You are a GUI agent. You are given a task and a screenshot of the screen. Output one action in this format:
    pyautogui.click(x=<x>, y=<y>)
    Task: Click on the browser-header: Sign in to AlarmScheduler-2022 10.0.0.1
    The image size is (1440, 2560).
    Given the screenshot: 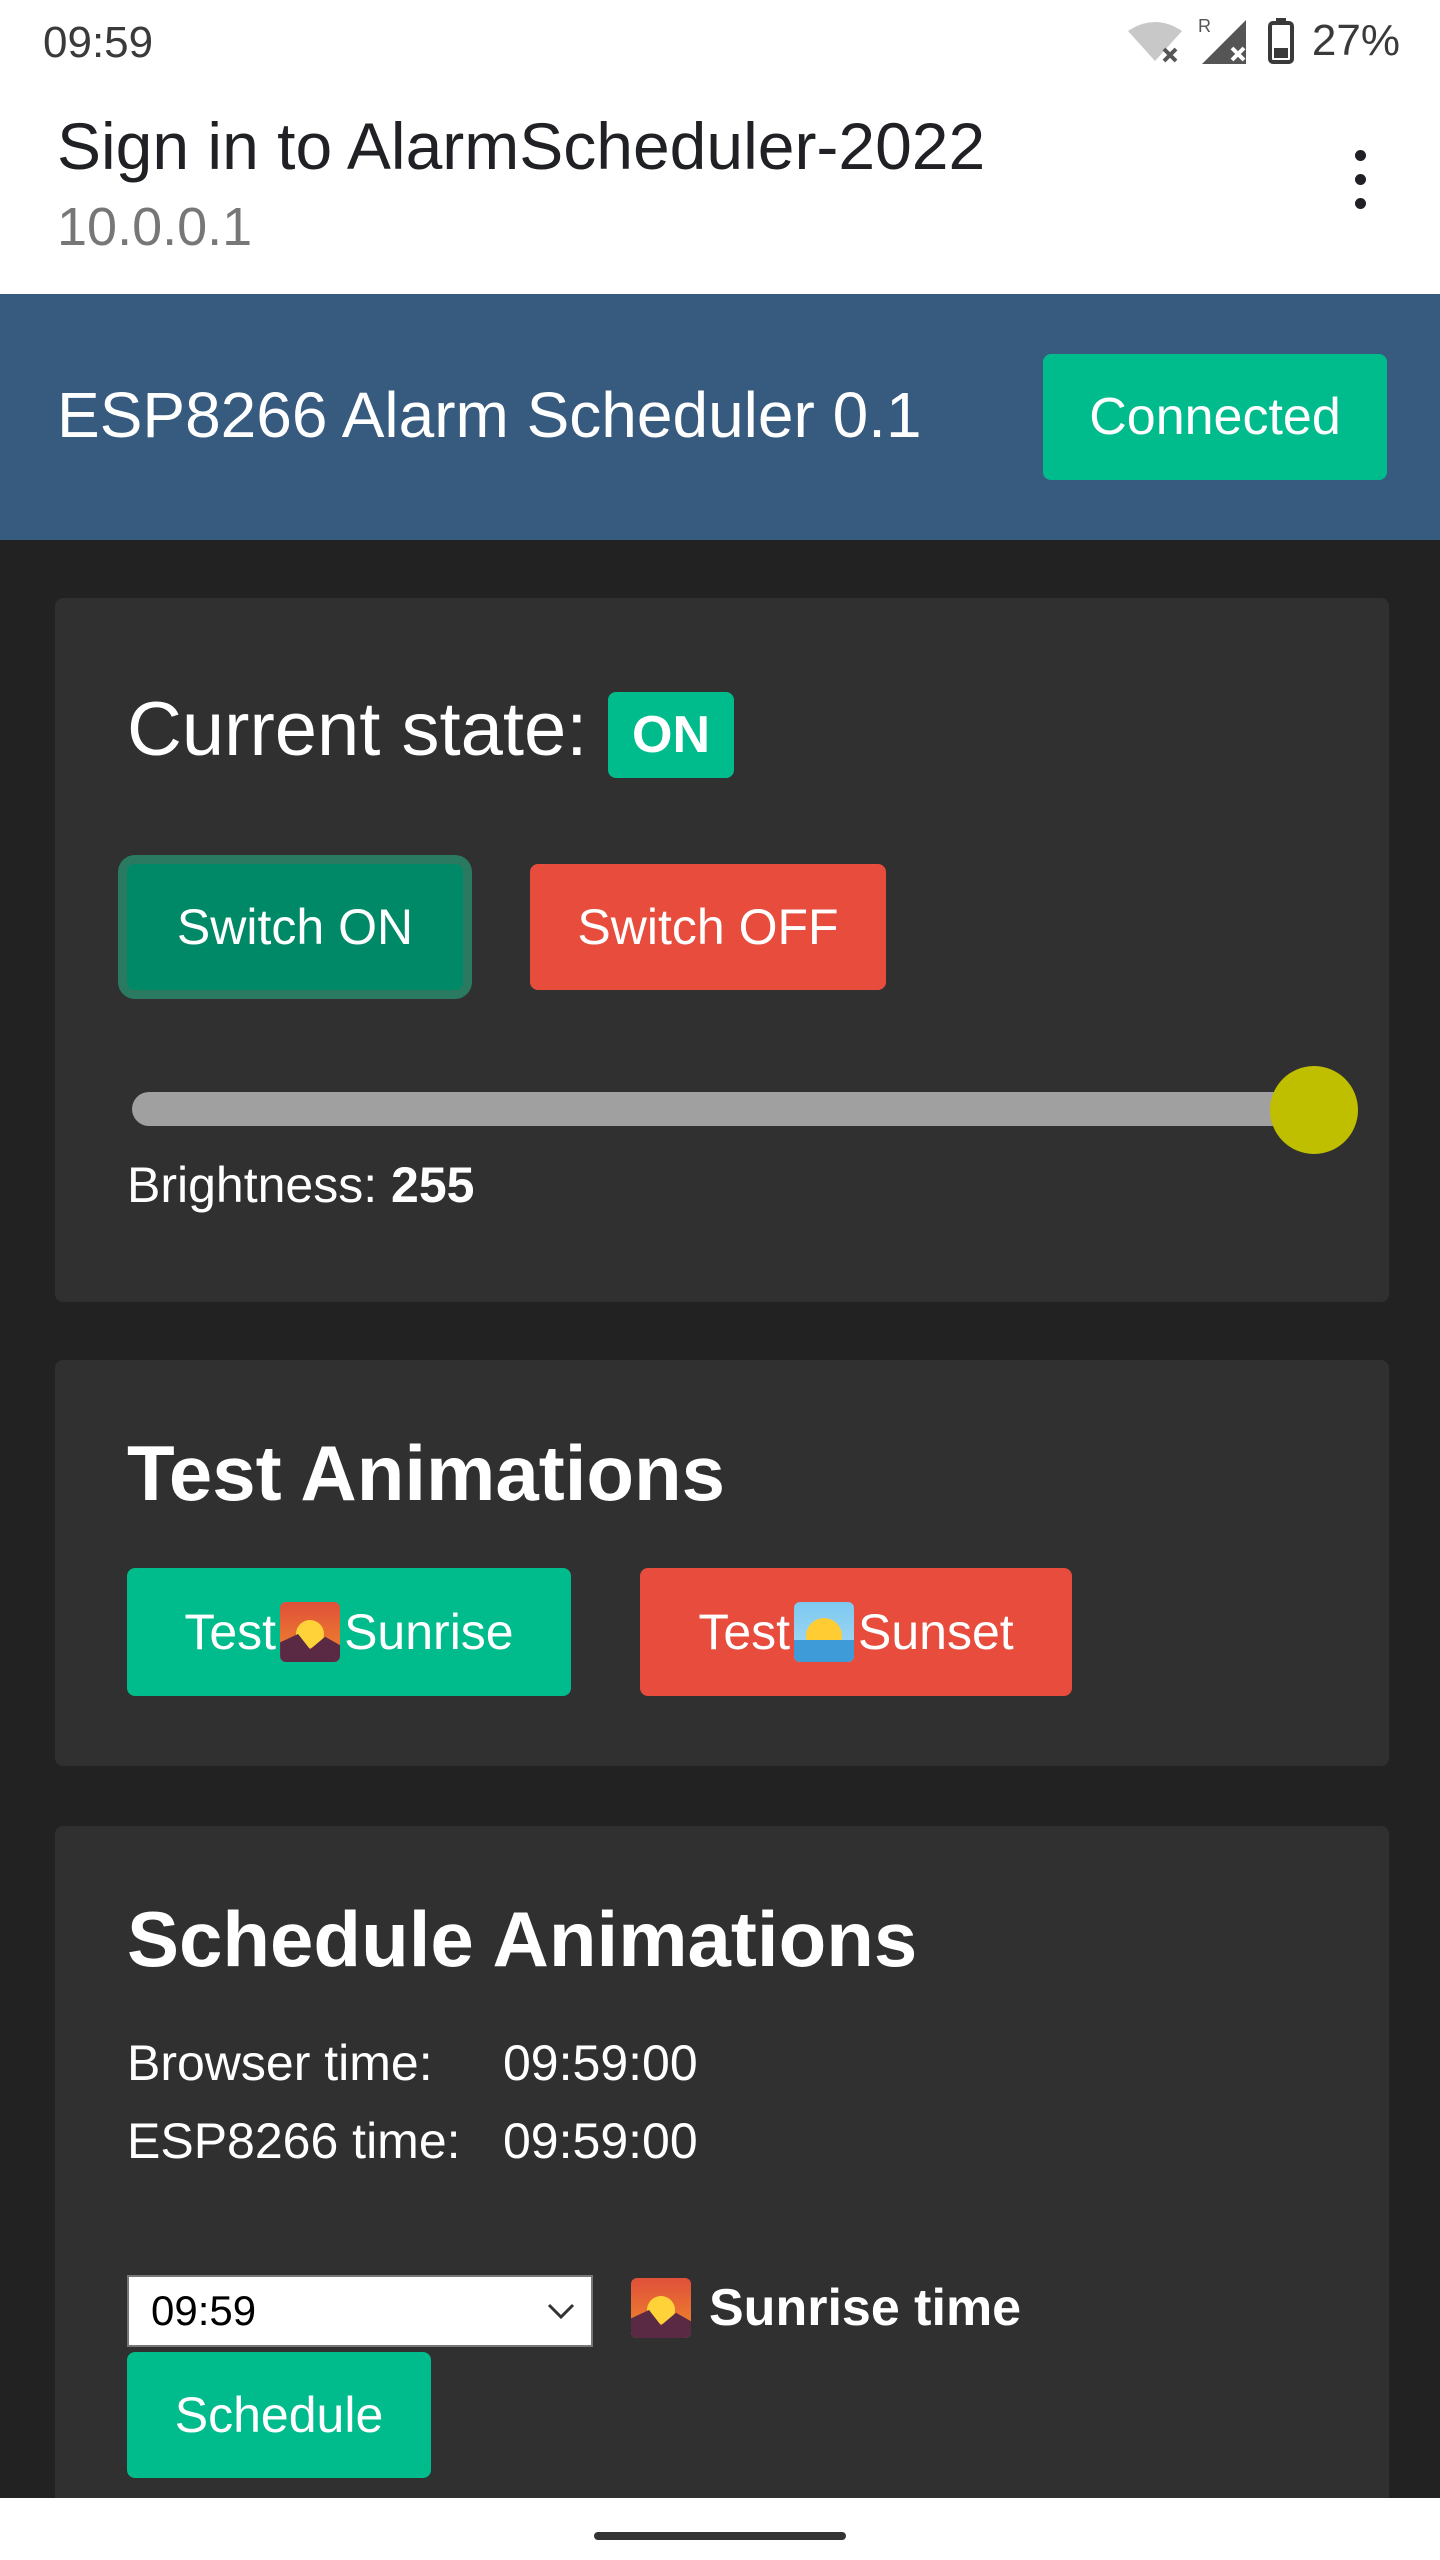 What is the action you would take?
    pyautogui.click(x=720, y=189)
    